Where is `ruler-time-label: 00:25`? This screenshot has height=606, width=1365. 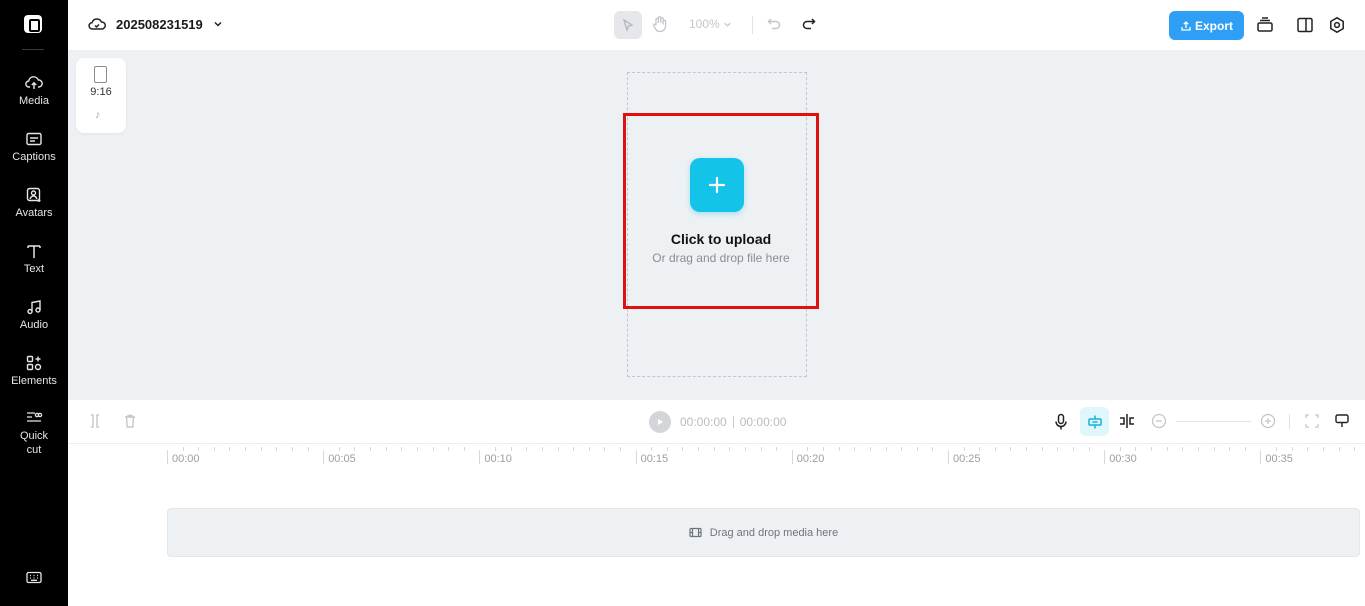
ruler-time-label: 00:25 is located at coordinates (967, 459).